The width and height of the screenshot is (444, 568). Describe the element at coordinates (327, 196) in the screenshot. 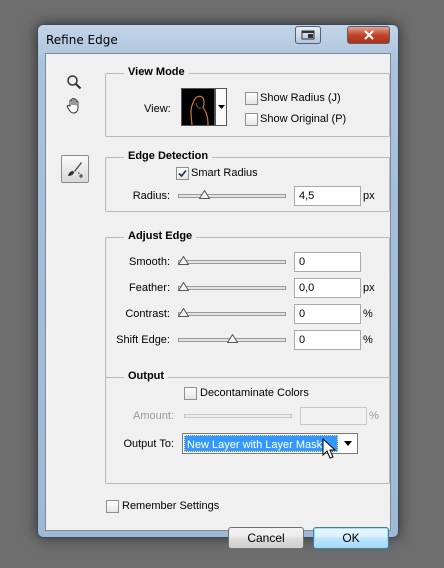

I see `radius-input: 4,5` at that location.